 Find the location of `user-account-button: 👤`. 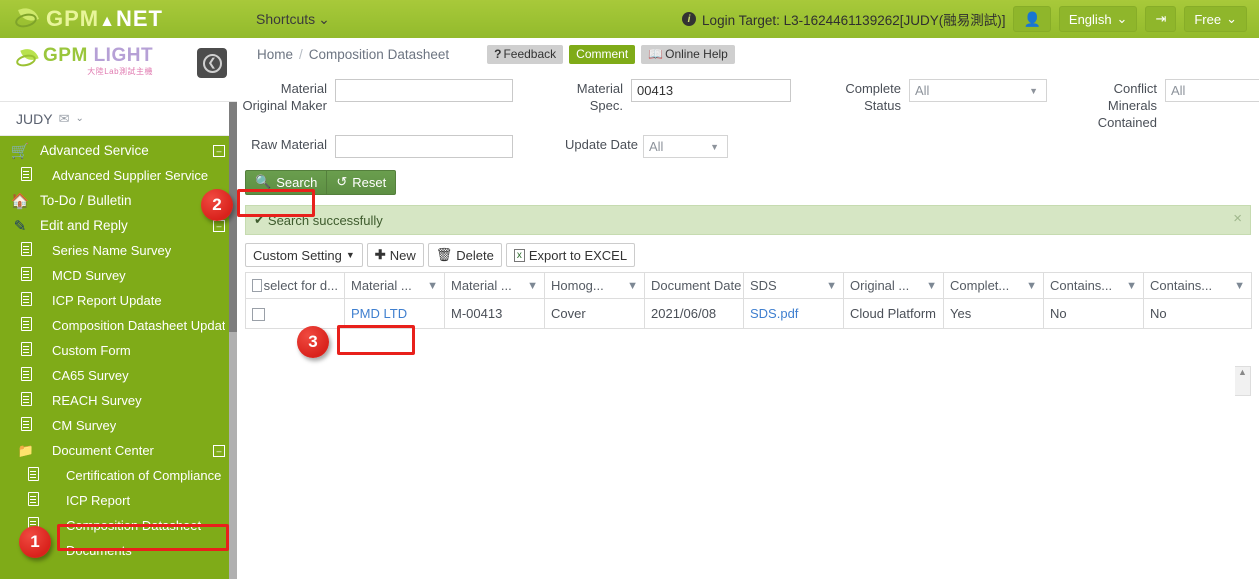

user-account-button: 👤 is located at coordinates (1032, 19).